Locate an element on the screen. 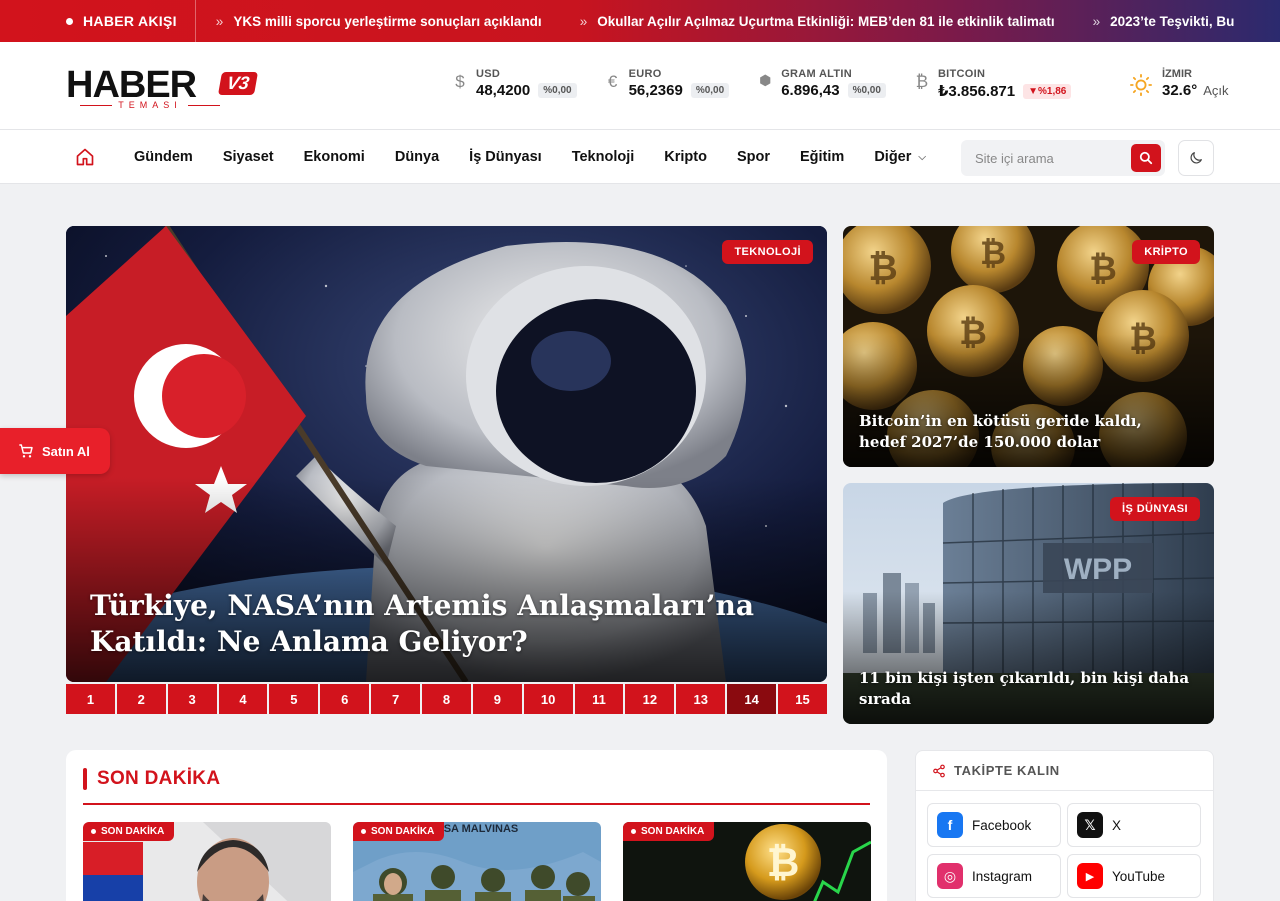 This screenshot has width=1280, height=901. ticker-label-text: HABER AKIŞI is located at coordinates (130, 21).